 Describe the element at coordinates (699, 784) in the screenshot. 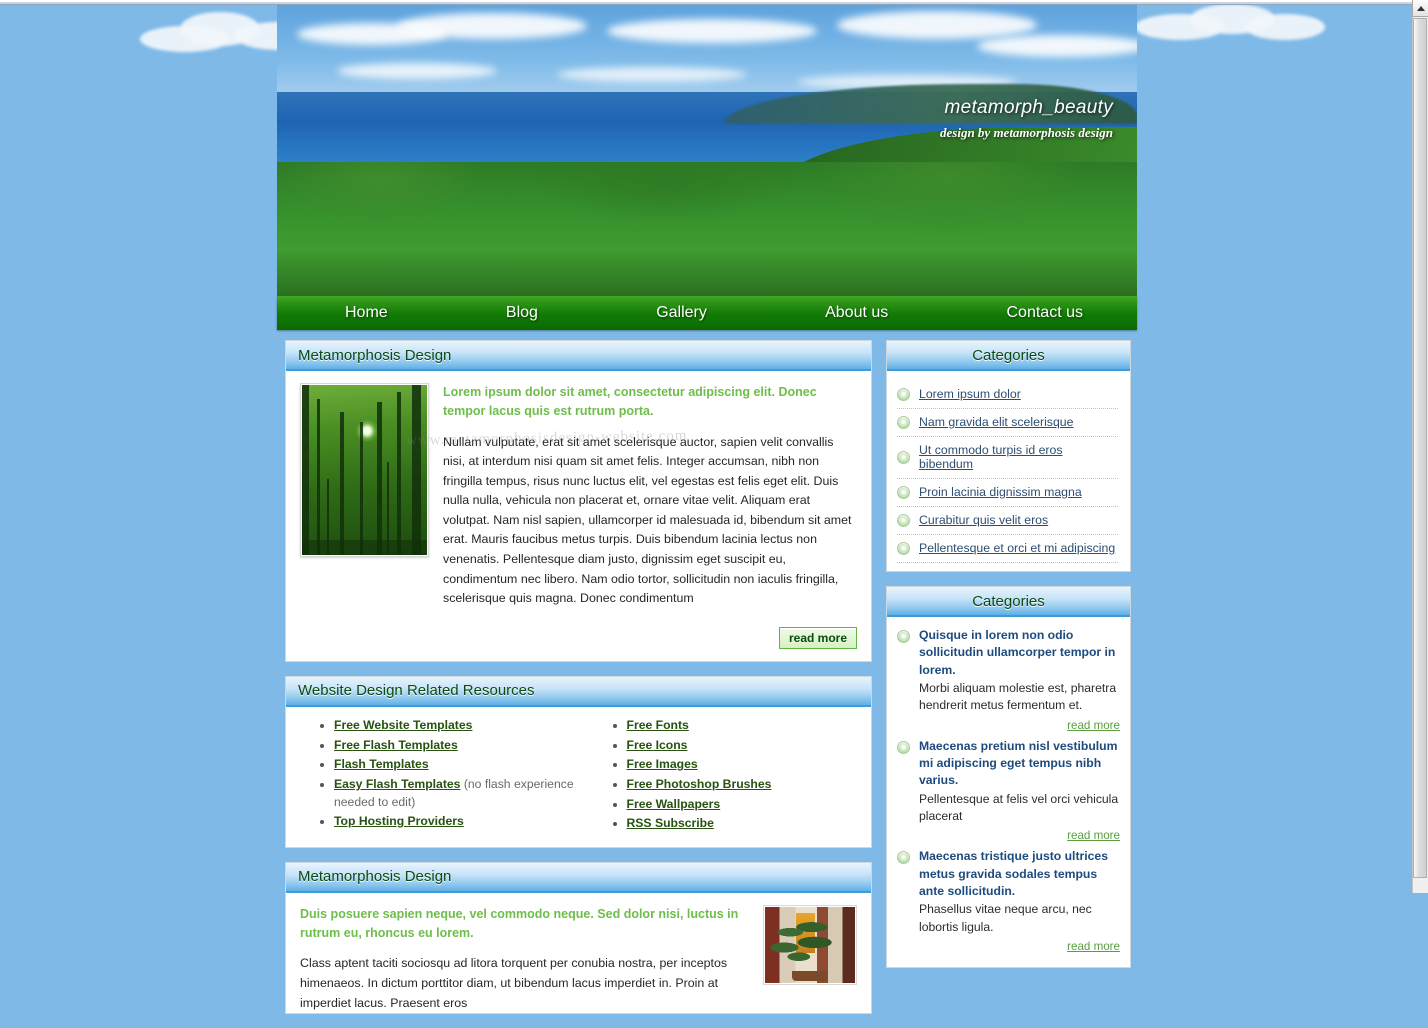

I see `resource-link: Free Photoshop Brushes` at that location.